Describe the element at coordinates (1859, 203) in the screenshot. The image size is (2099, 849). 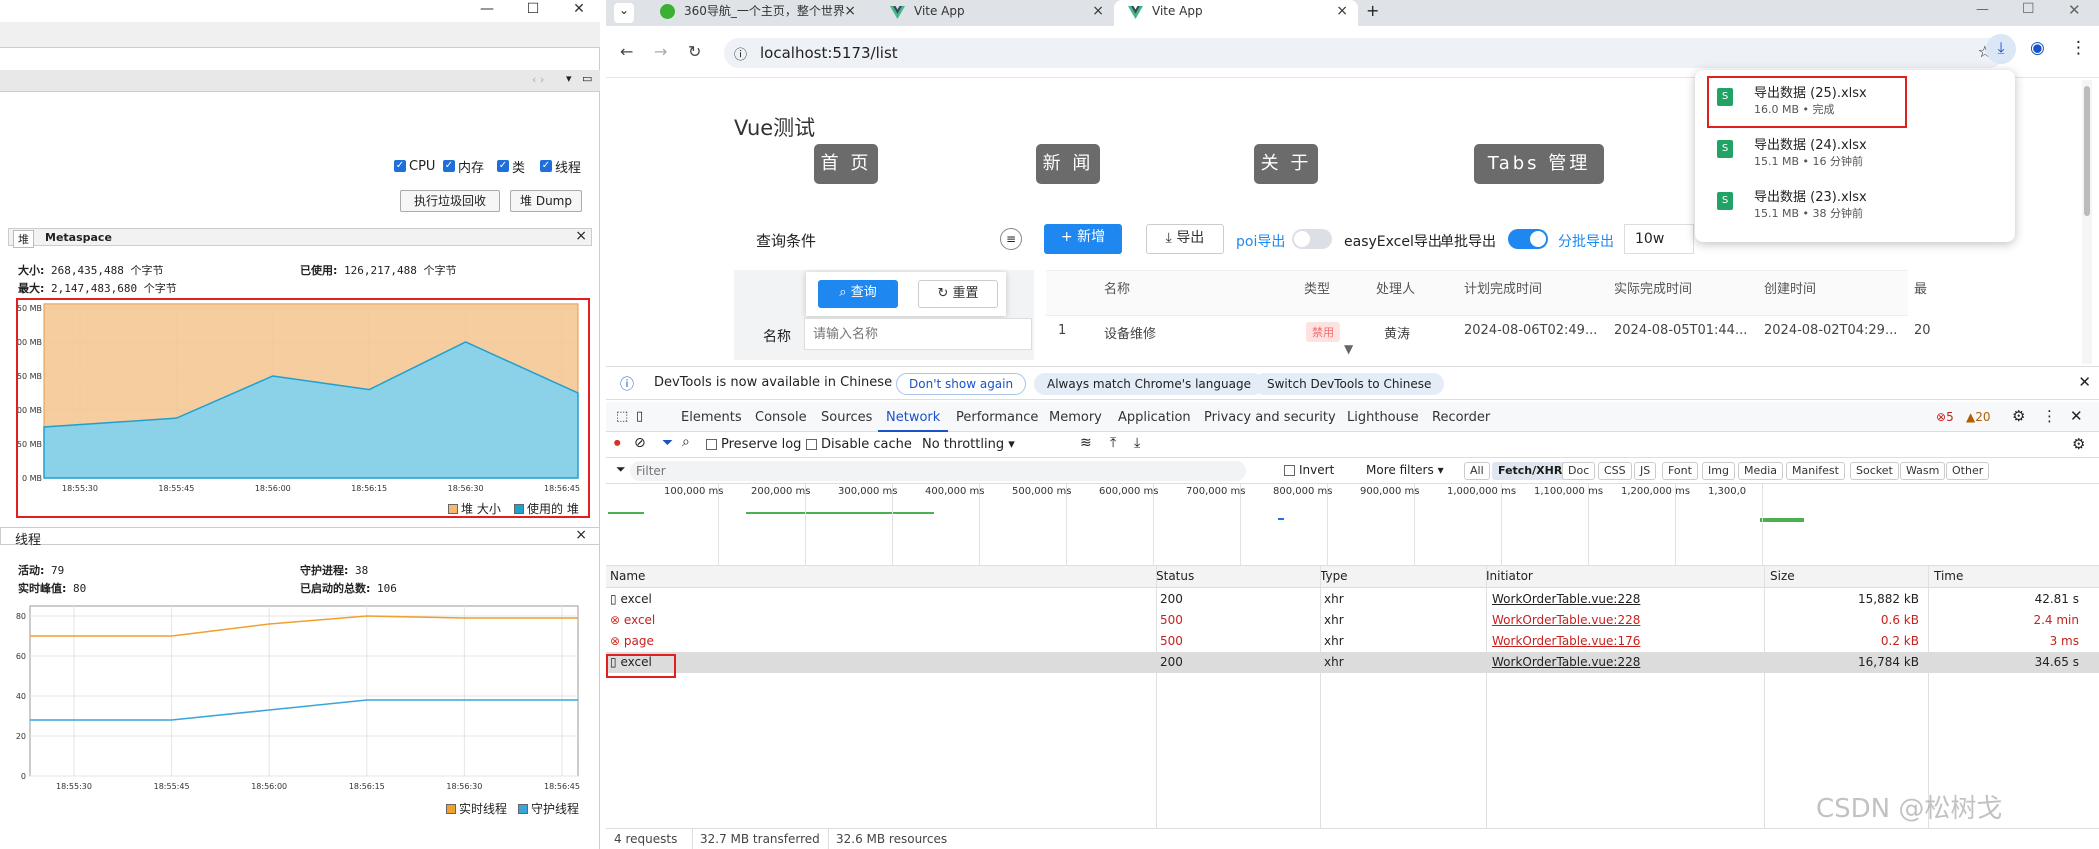
I see `download-item: S 导出数据 (23).xlsx 15.1 MB • 38 分钟前` at that location.